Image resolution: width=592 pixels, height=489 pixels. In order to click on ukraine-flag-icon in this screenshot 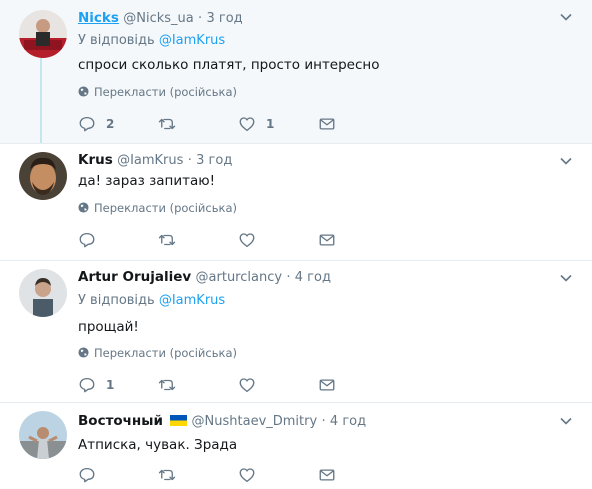, I will do `click(179, 420)`.